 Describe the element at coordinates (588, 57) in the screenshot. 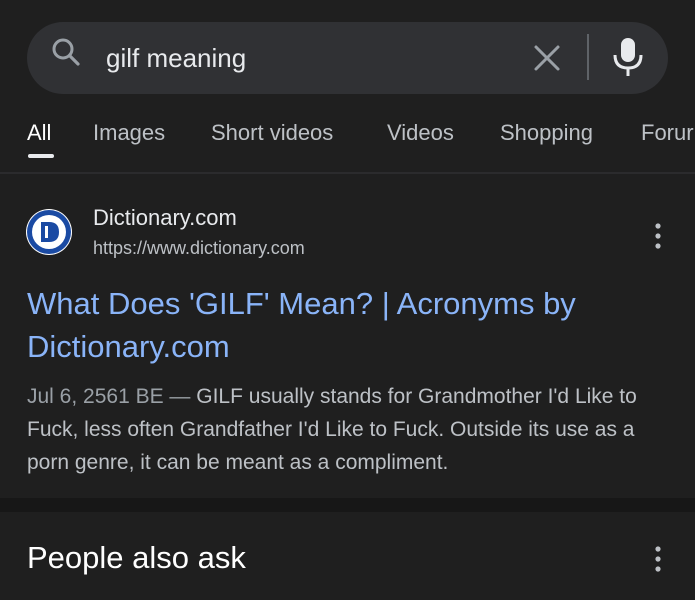

I see `search-divider` at that location.